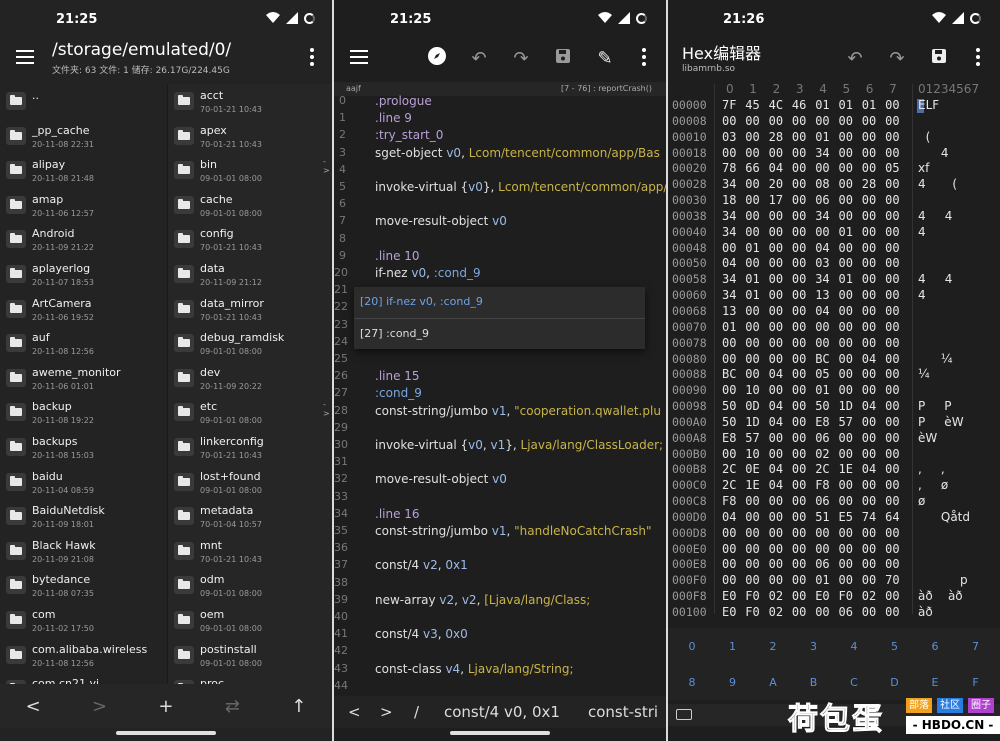 This screenshot has width=1000, height=741. Describe the element at coordinates (822, 184) in the screenshot. I see `hex-byte: 08` at that location.